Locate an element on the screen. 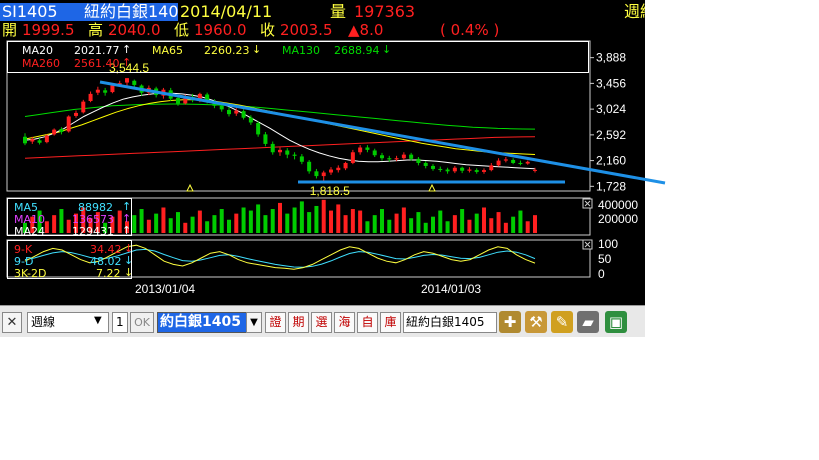 The width and height of the screenshot is (819, 460). ma65-value: 2260.23 is located at coordinates (227, 50).